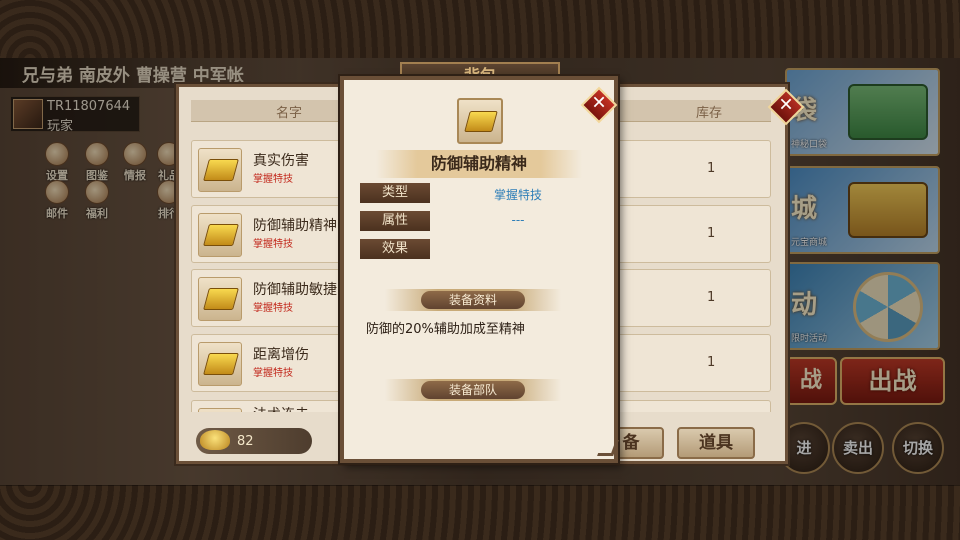 The height and width of the screenshot is (540, 960). Describe the element at coordinates (480, 512) in the screenshot. I see `bottom-pattern-border` at that location.